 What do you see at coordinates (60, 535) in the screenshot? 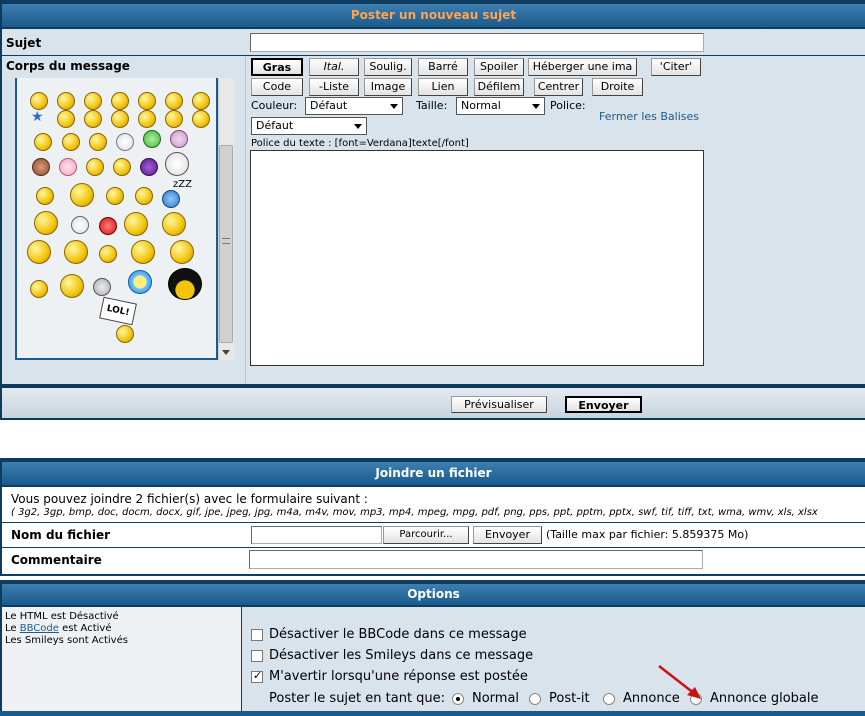
I see `file-label: Nom du fichier` at bounding box center [60, 535].